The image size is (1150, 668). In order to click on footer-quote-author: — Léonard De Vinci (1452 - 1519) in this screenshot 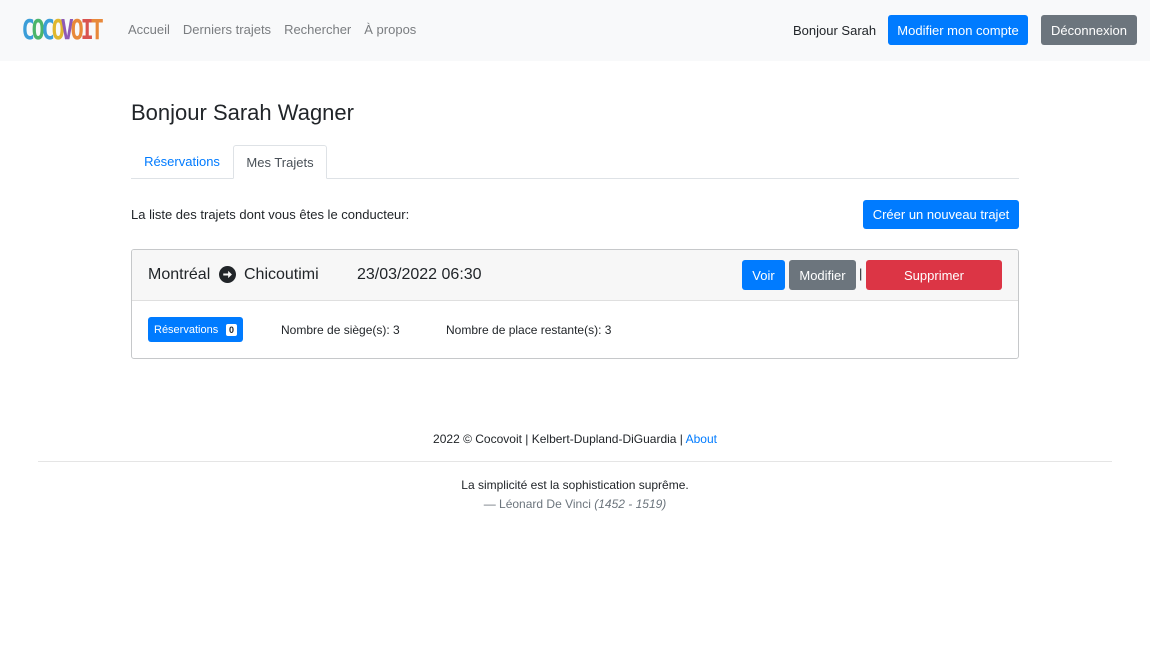, I will do `click(575, 504)`.